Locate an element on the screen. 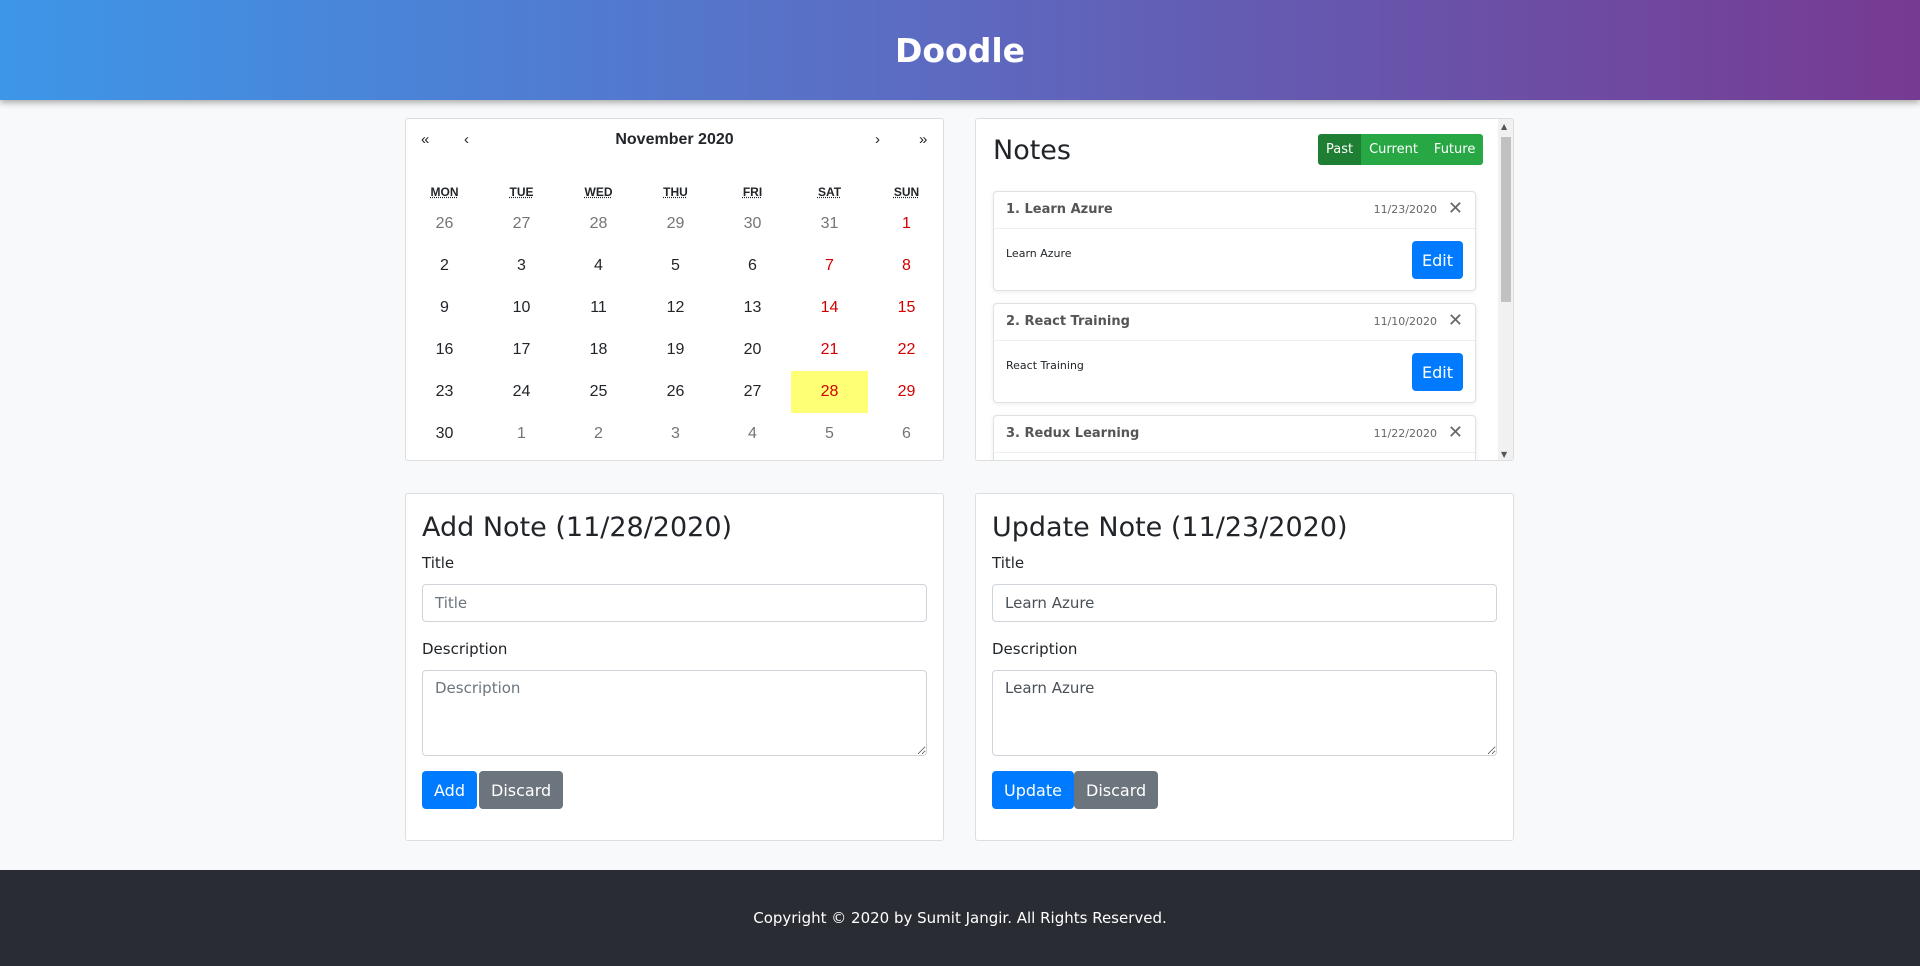  note-date: 11/23/2020 is located at coordinates (1405, 209).